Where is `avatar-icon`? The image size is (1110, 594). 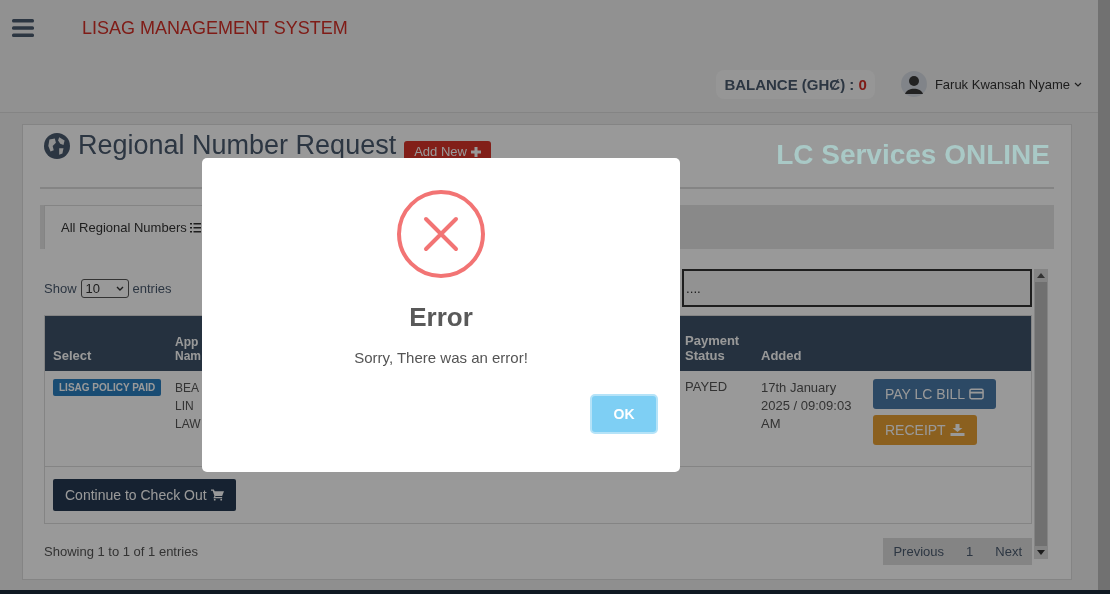
avatar-icon is located at coordinates (913, 84).